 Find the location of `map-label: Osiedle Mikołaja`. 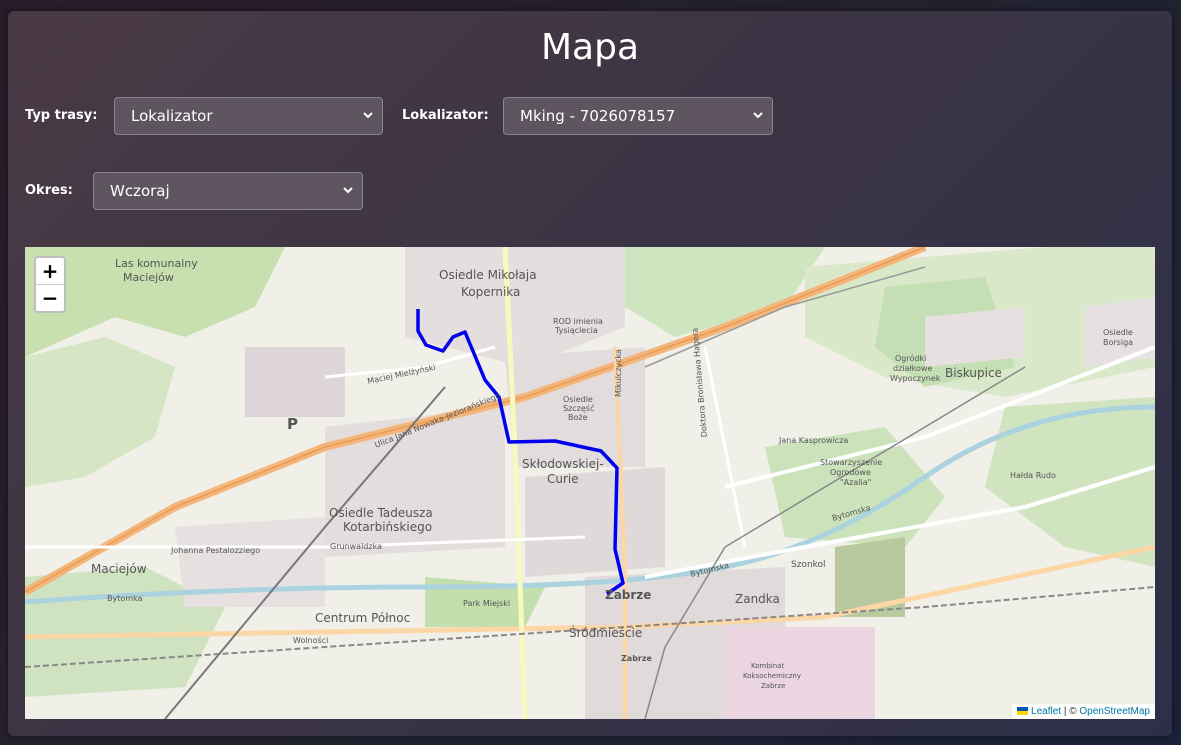

map-label: Osiedle Mikołaja is located at coordinates (488, 275).